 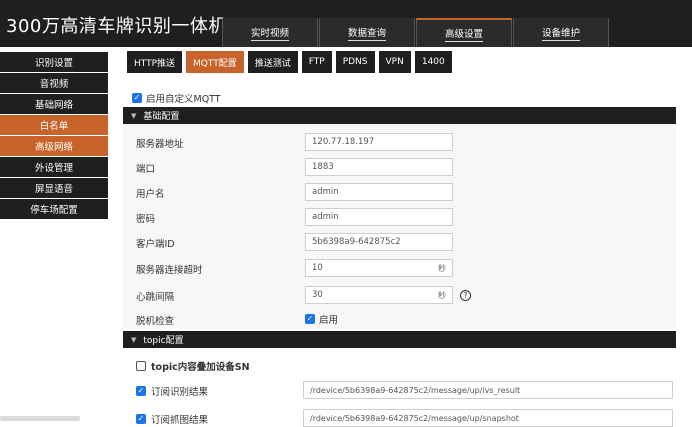 I want to click on subtab-push-test: 推送测试, so click(x=272, y=62).